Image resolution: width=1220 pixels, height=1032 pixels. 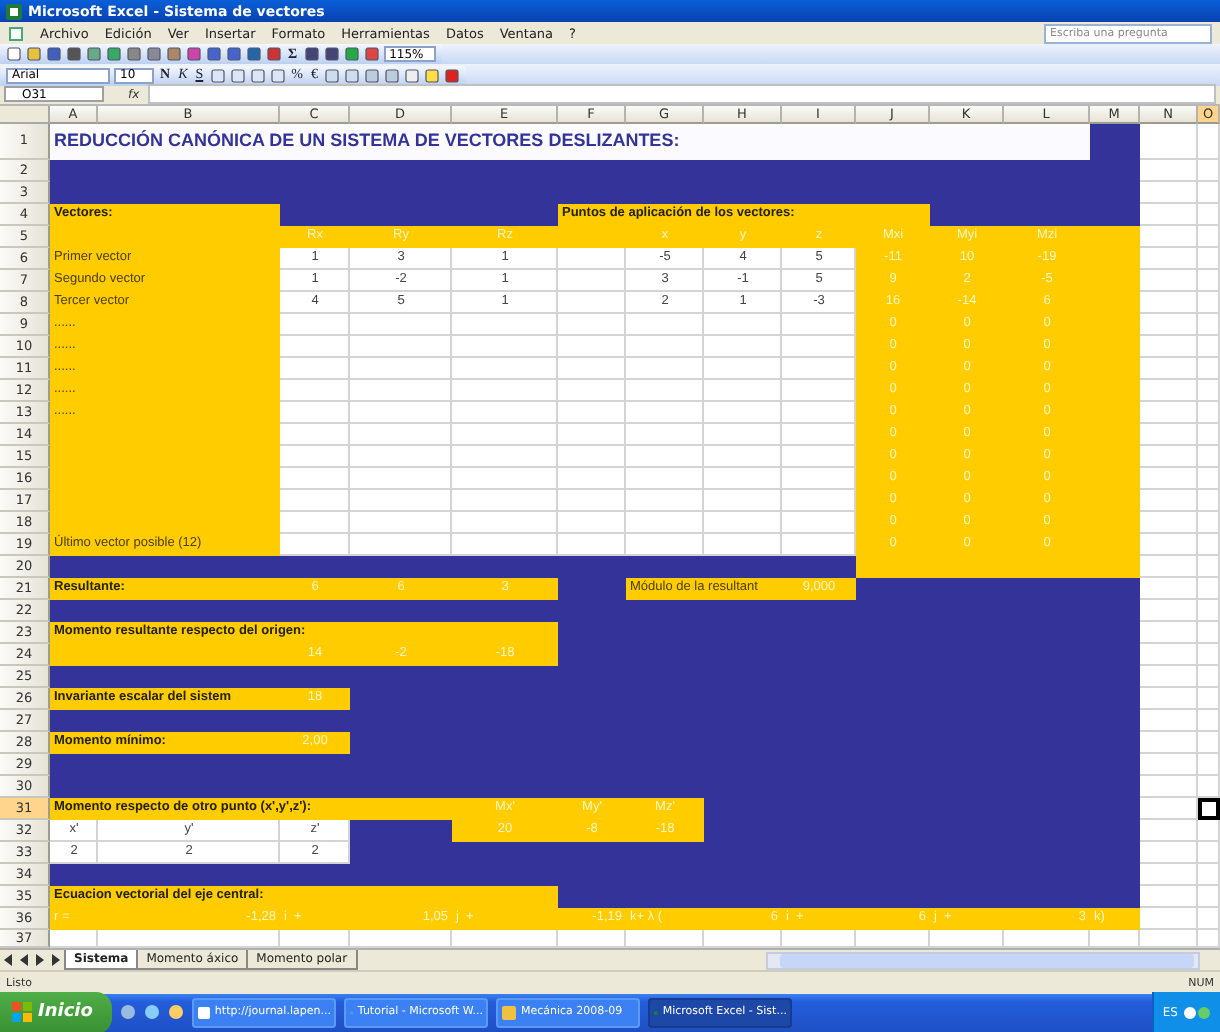 I want to click on document-icon, so click(x=16, y=33).